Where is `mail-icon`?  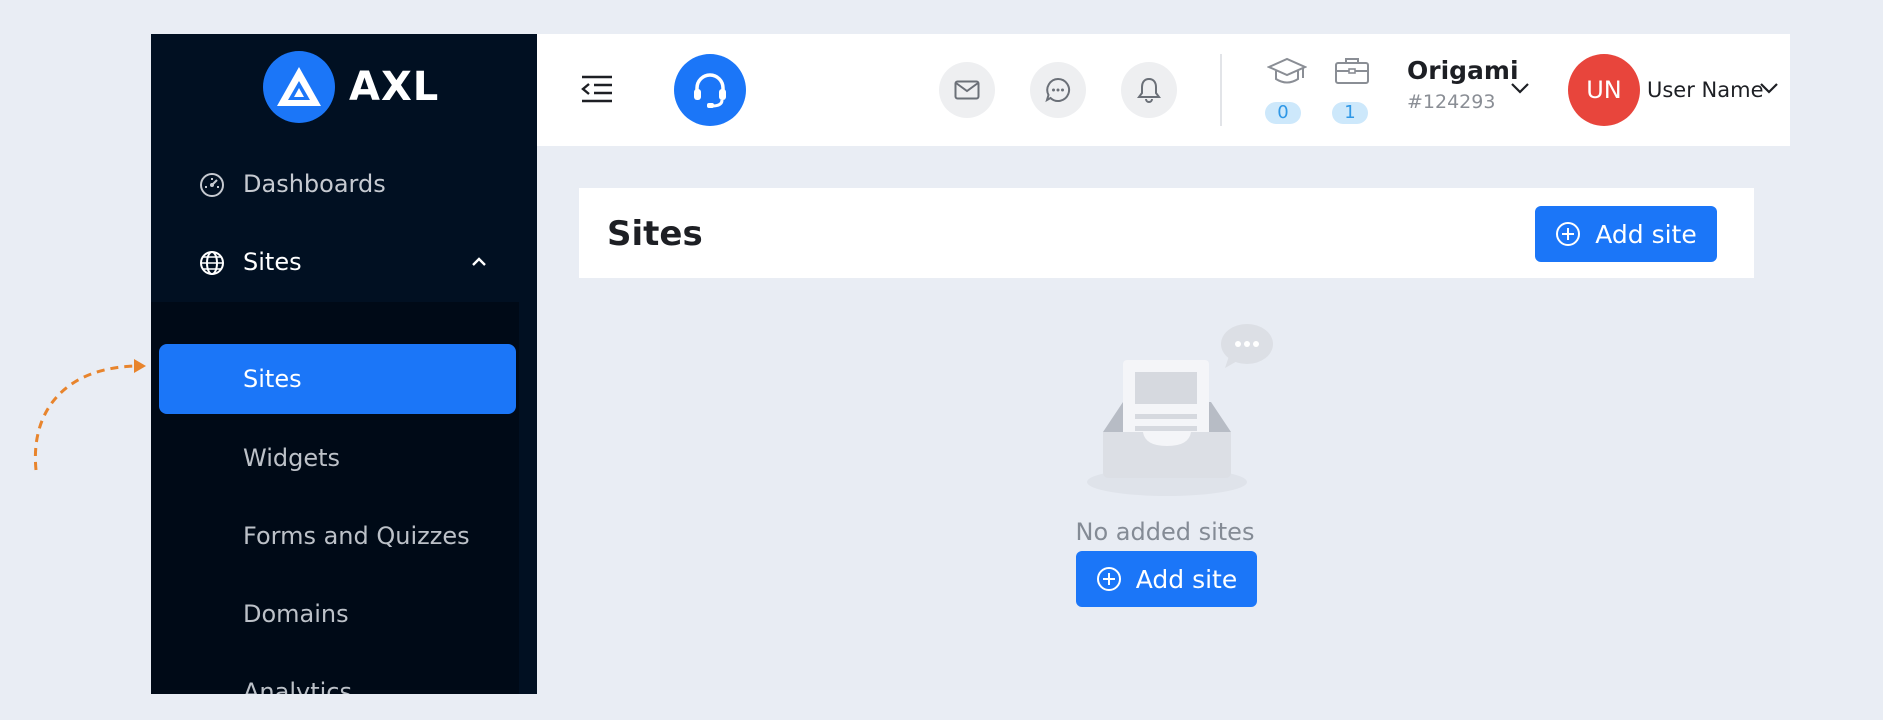 mail-icon is located at coordinates (967, 90).